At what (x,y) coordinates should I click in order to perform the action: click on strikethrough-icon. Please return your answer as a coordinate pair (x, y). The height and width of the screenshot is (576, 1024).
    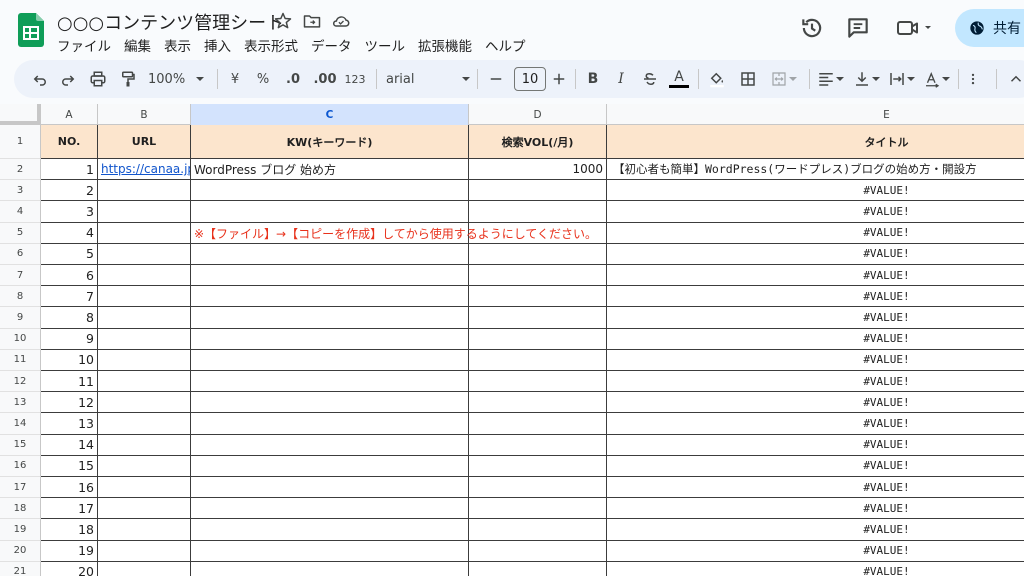
    Looking at the image, I should click on (650, 79).